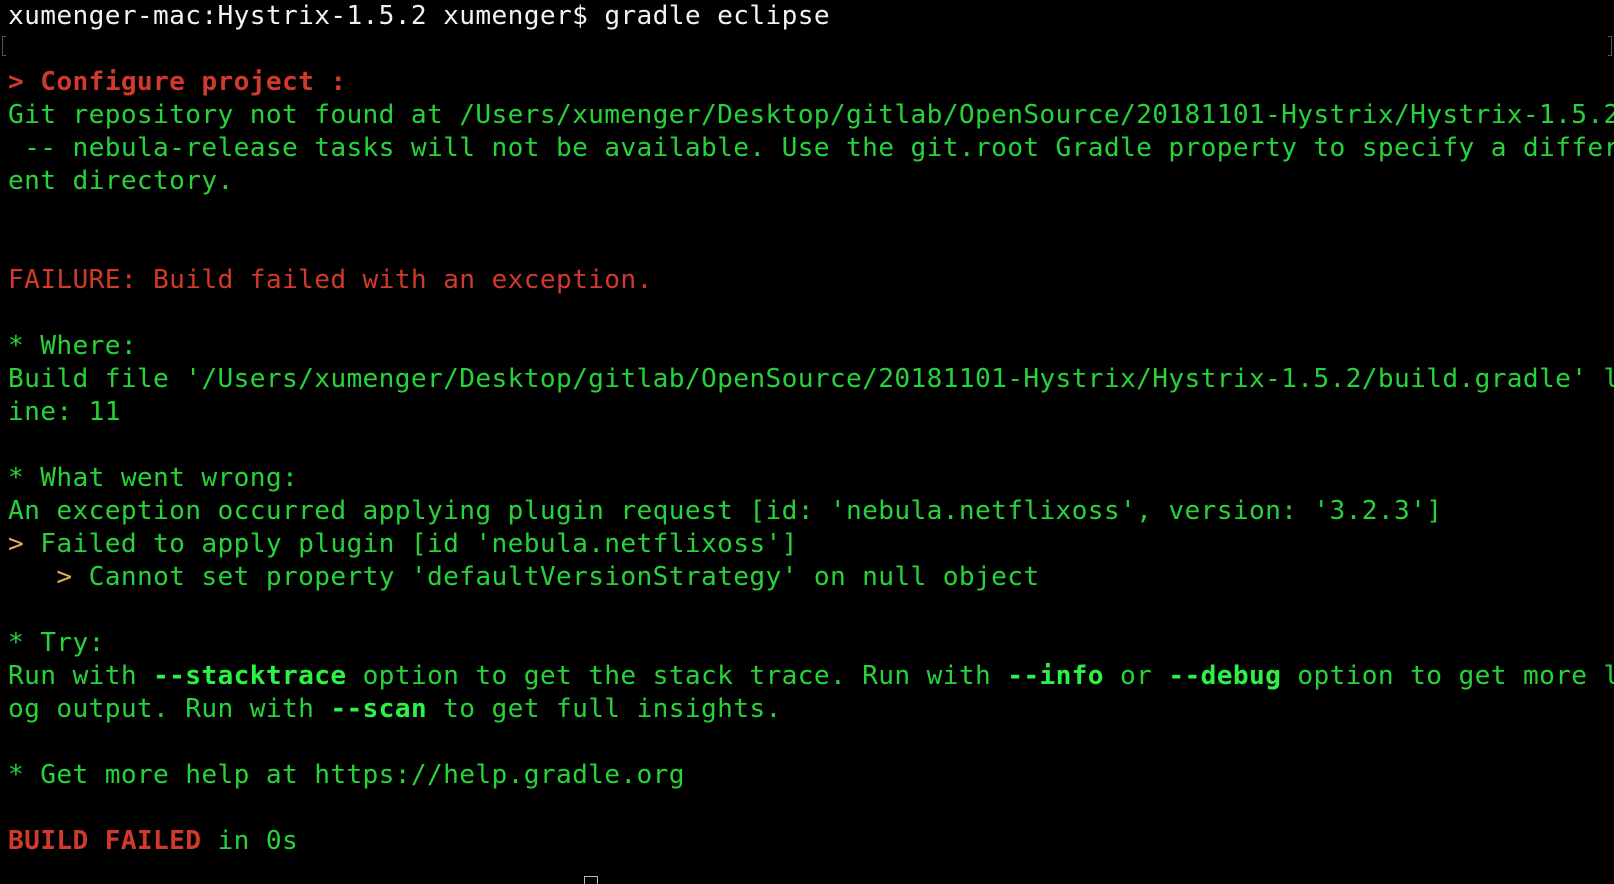 This screenshot has height=884, width=1614. What do you see at coordinates (1136, 676) in the screenshot?
I see `try-text: or` at bounding box center [1136, 676].